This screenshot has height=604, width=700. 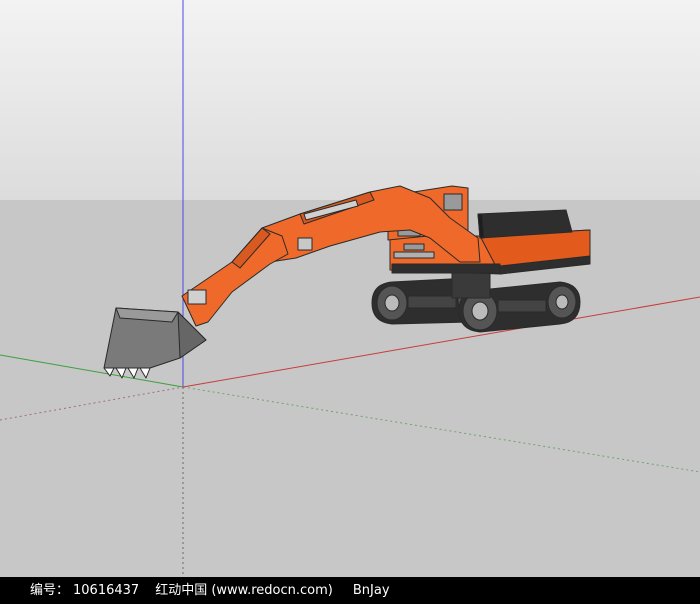 What do you see at coordinates (244, 590) in the screenshot?
I see `footer-site: 红动中国 (www.redocn.com)` at bounding box center [244, 590].